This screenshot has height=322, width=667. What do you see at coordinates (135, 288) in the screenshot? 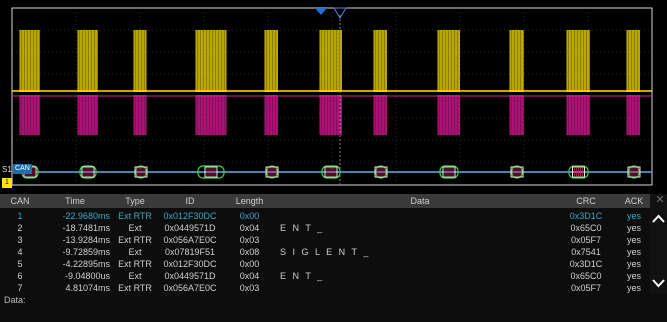
I see `cell-type: Ext RTR` at bounding box center [135, 288].